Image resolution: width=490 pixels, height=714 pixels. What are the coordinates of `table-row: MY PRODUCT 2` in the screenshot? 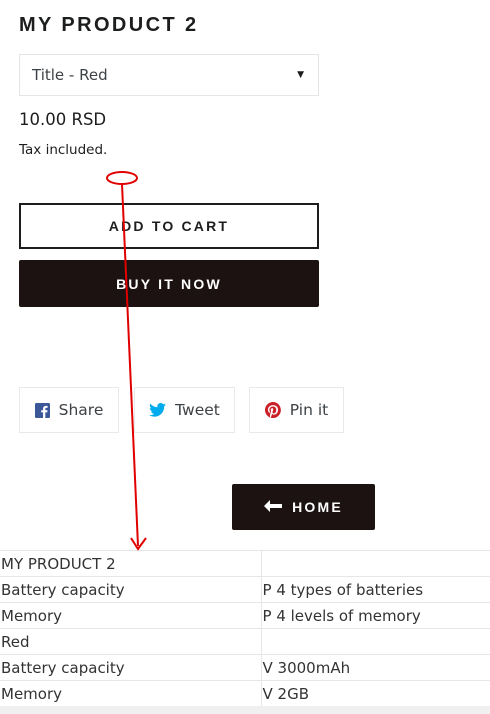 It's located at (245, 563).